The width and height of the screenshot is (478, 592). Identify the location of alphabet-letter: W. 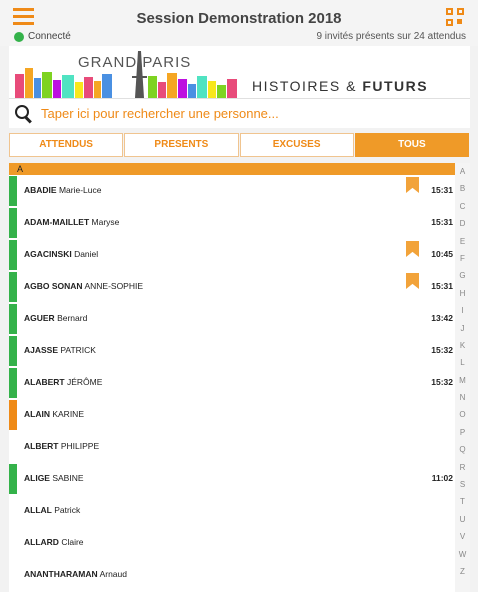
(462, 554).